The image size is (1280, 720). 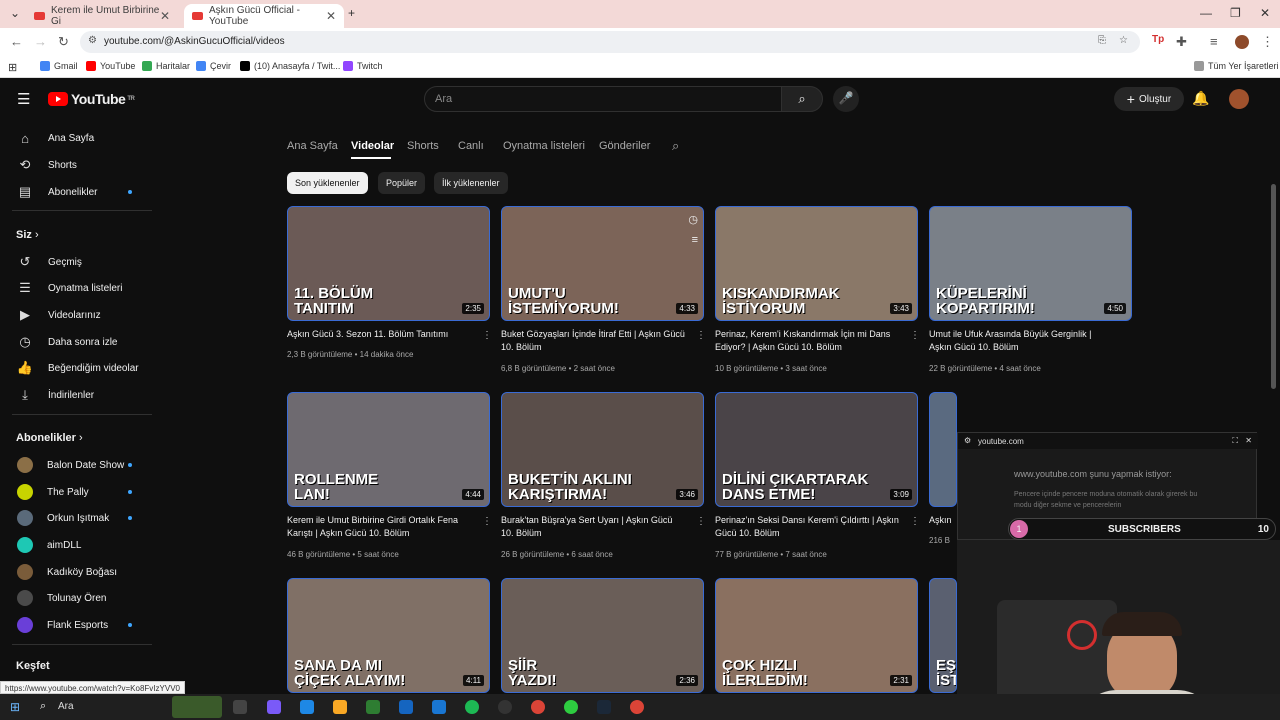 What do you see at coordinates (80, 262) in the screenshot?
I see `sidebar-item-history: ↺ Geçmiş` at bounding box center [80, 262].